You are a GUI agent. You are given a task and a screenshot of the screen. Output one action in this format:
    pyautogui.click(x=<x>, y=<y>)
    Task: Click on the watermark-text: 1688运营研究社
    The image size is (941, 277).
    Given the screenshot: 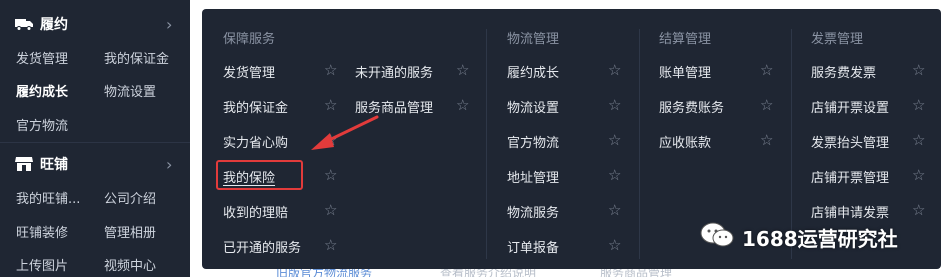 What is the action you would take?
    pyautogui.click(x=820, y=238)
    